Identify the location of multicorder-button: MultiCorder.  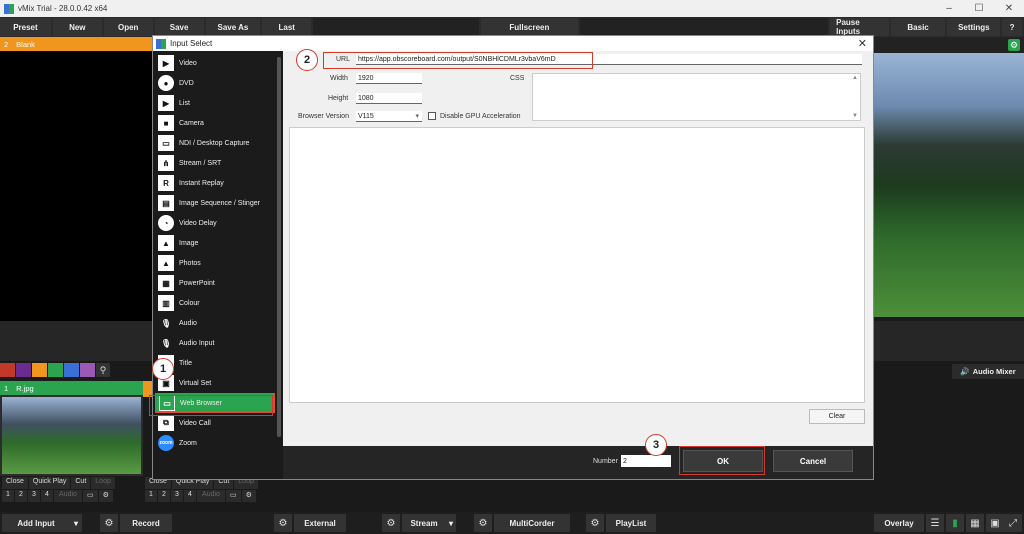
(532, 523).